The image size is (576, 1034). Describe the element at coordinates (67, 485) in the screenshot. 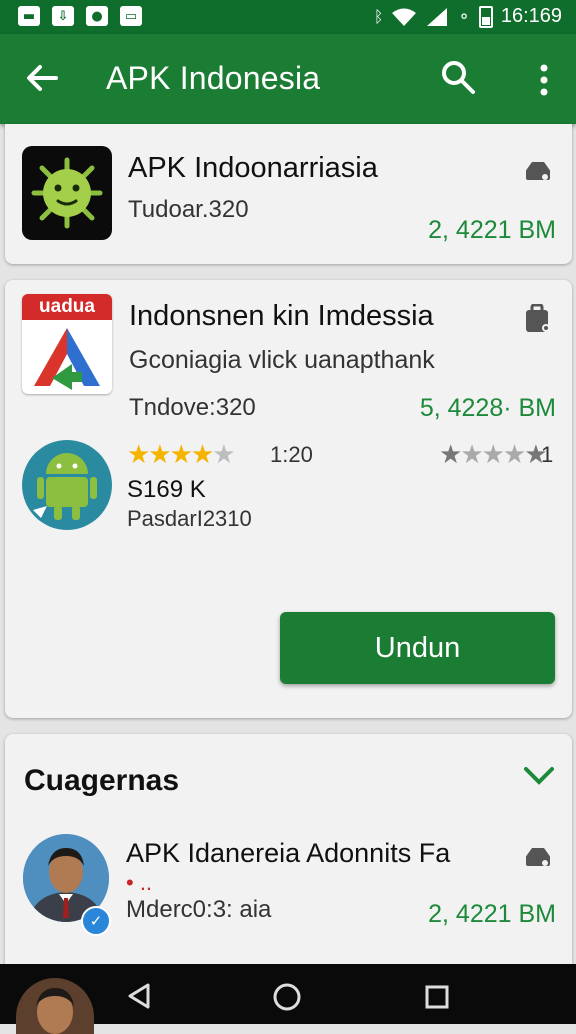

I see `android-robot-icon` at that location.